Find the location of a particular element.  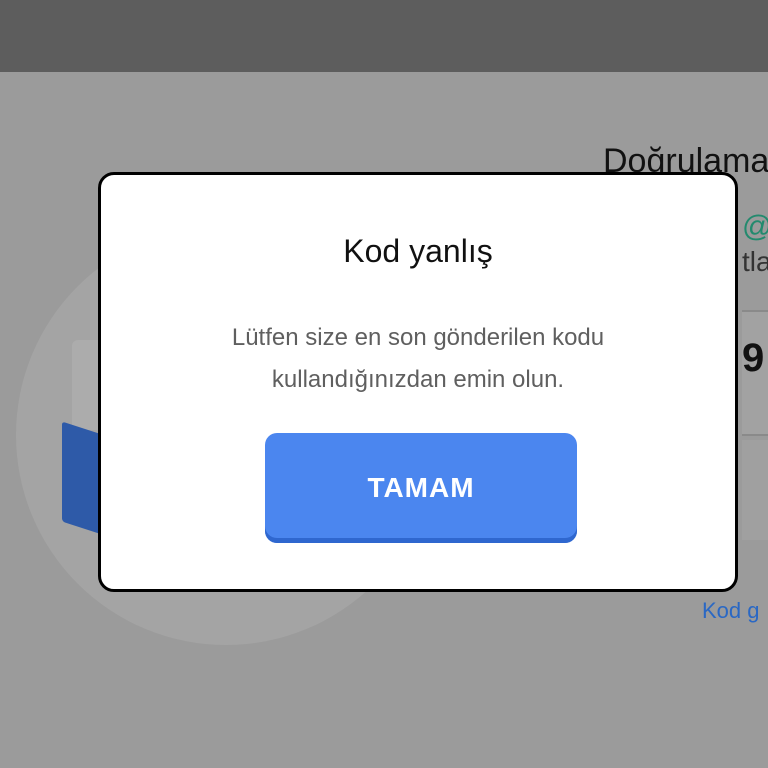

dialog-message-line-2: kullandığınızdan emin olun. is located at coordinates (418, 379).